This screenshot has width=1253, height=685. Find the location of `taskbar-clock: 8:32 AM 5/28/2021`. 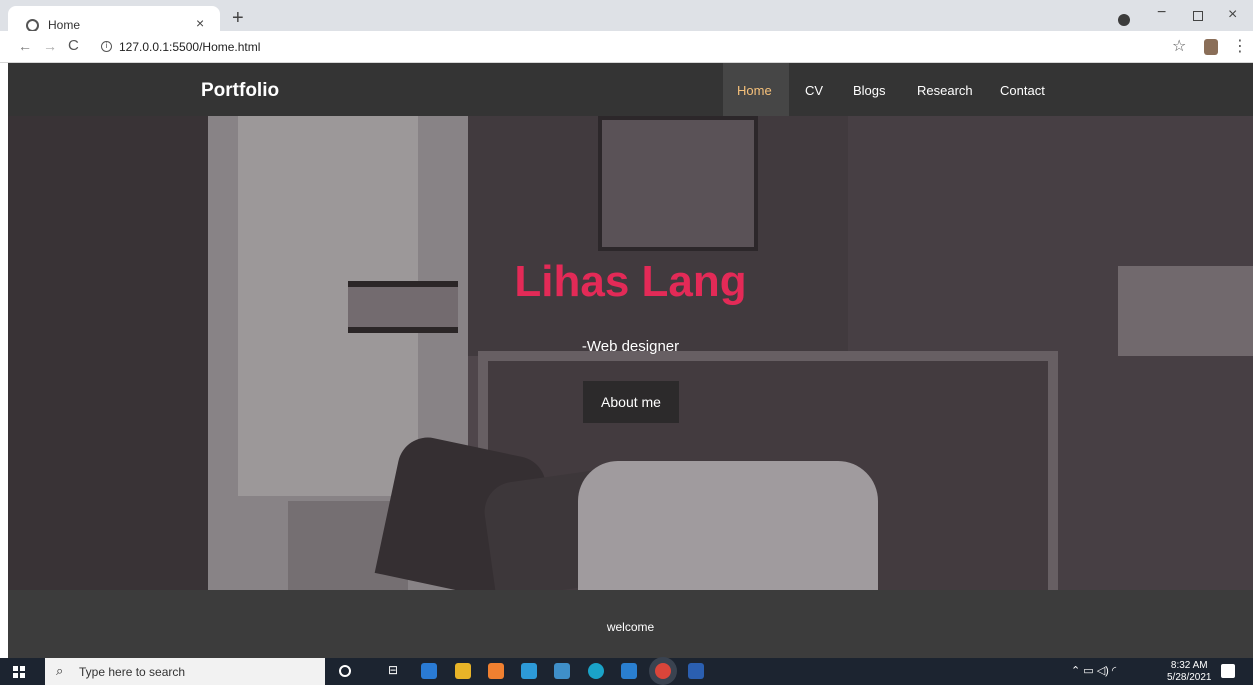

taskbar-clock: 8:32 AM 5/28/2021 is located at coordinates (1189, 672).